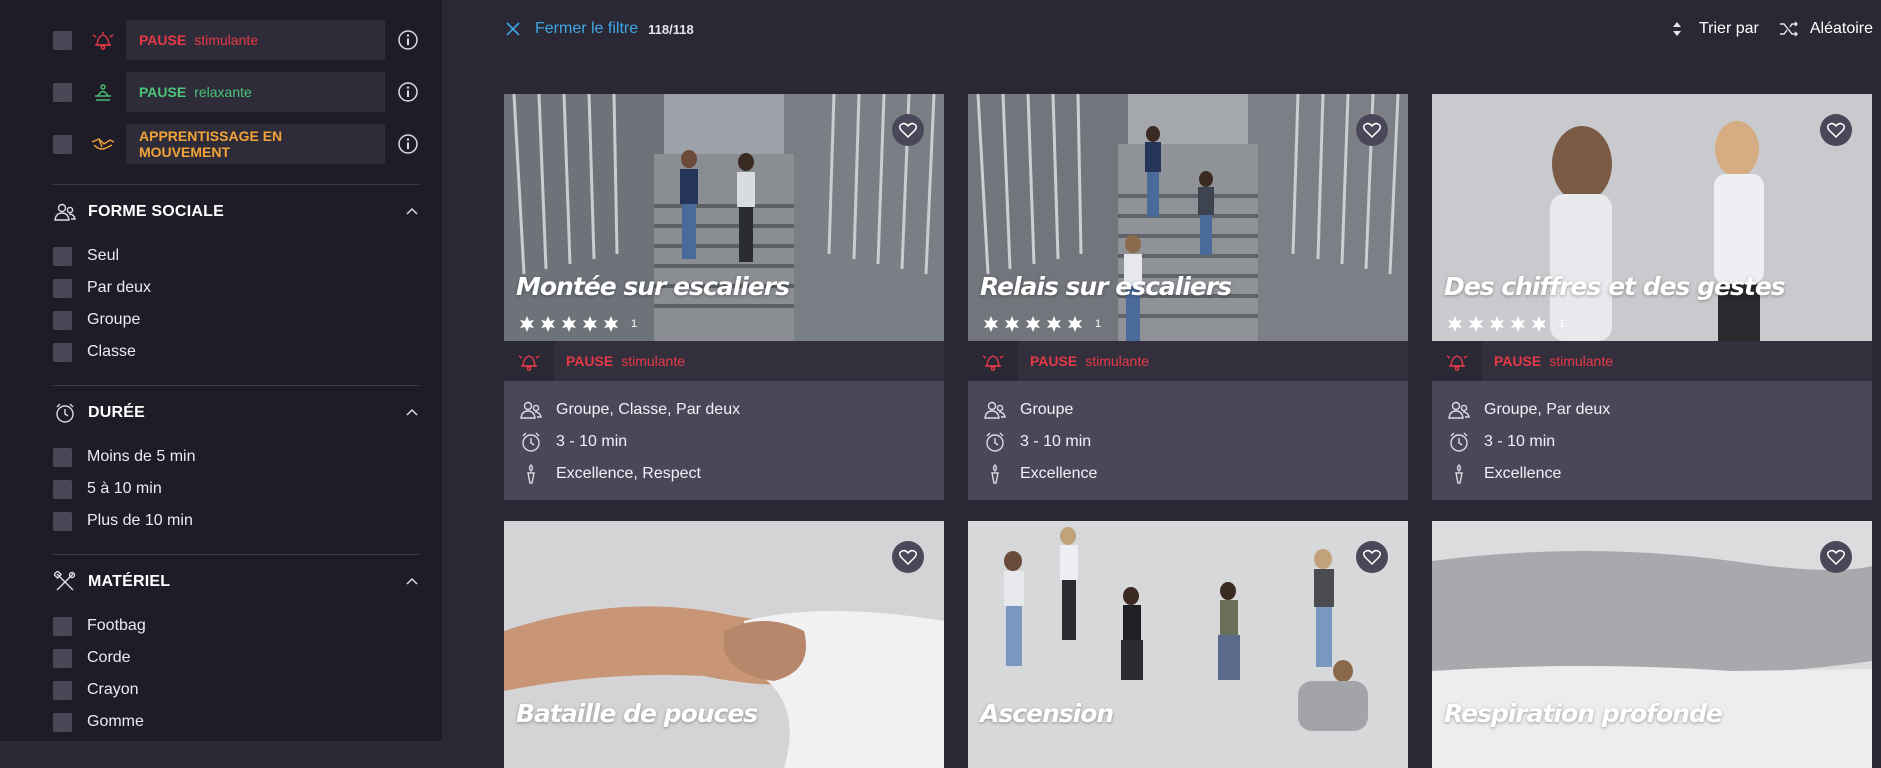 This screenshot has height=768, width=1881. What do you see at coordinates (724, 217) in the screenshot?
I see `card-image: Montée sur escaliers 1` at bounding box center [724, 217].